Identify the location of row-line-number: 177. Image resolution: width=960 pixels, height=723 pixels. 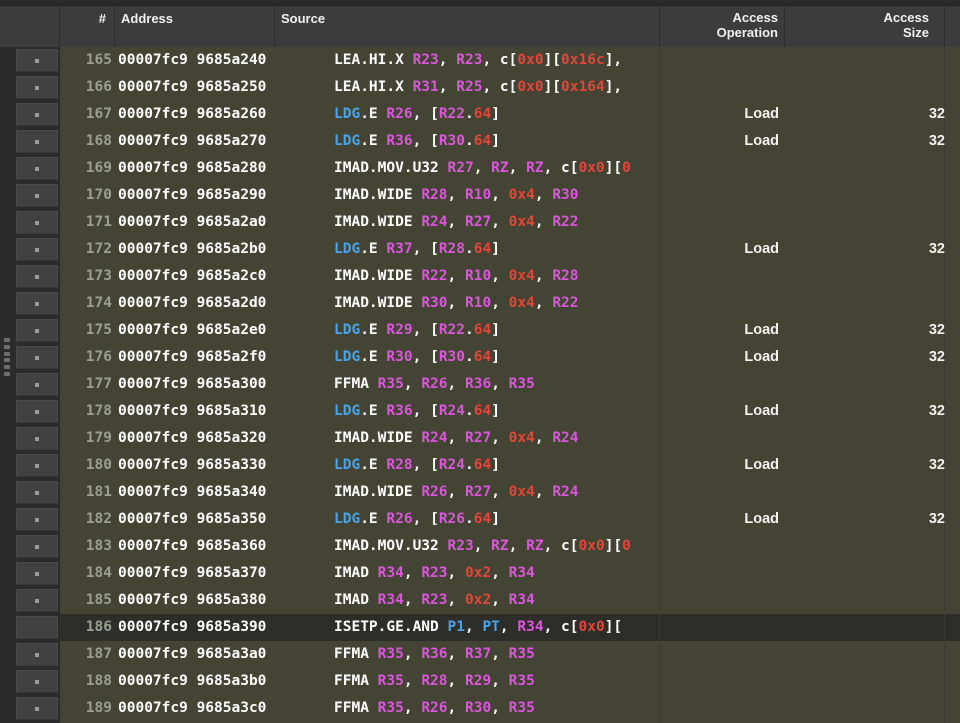
(98, 384).